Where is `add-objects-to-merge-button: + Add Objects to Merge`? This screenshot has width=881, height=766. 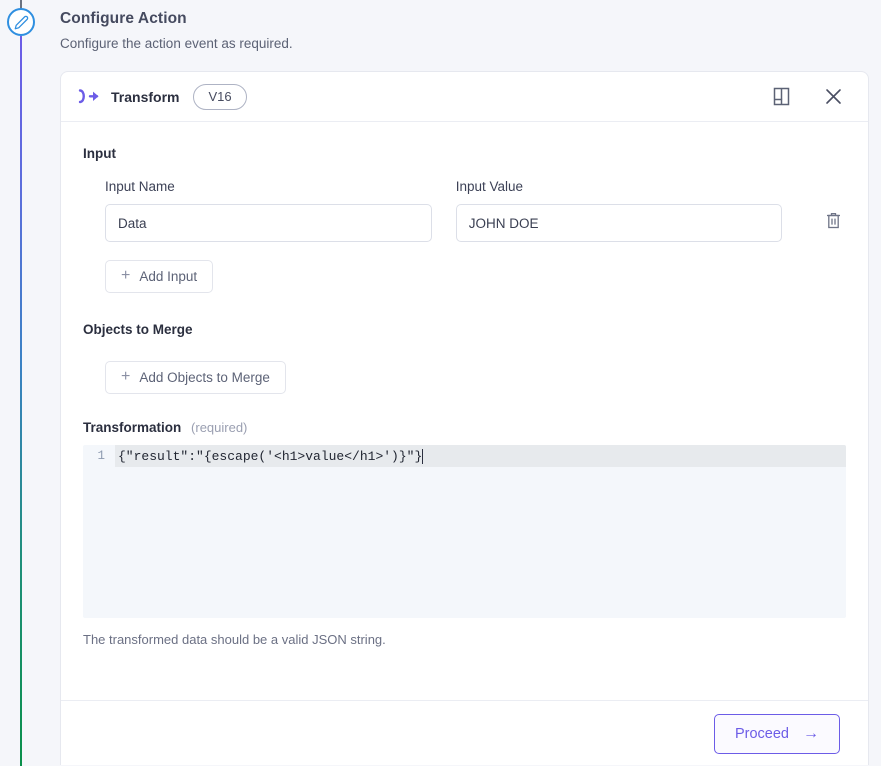 add-objects-to-merge-button: + Add Objects to Merge is located at coordinates (195, 377).